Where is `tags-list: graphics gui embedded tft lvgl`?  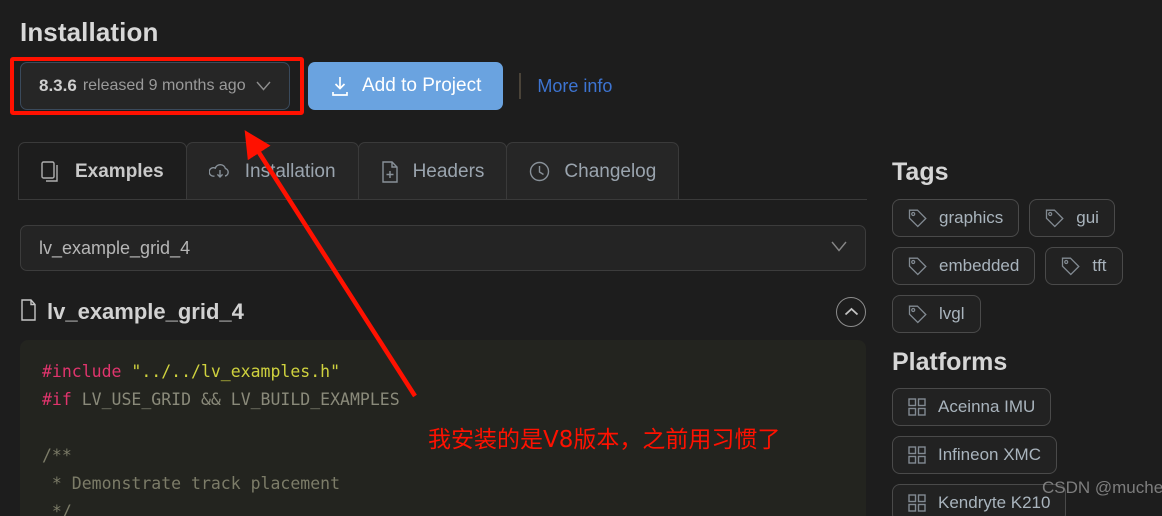 tags-list: graphics gui embedded tft lvgl is located at coordinates (1027, 266).